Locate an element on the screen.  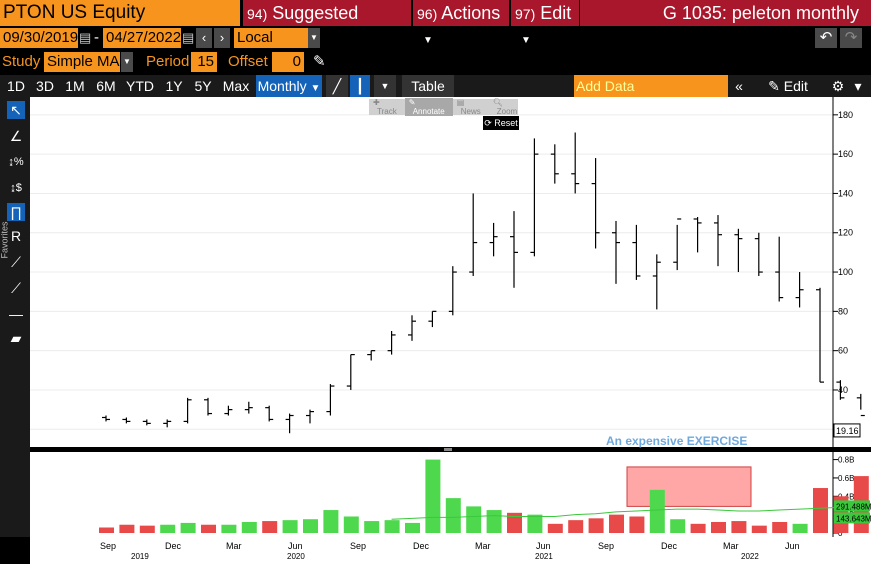
start-date-field: 09/30/2019 is located at coordinates (39, 38).